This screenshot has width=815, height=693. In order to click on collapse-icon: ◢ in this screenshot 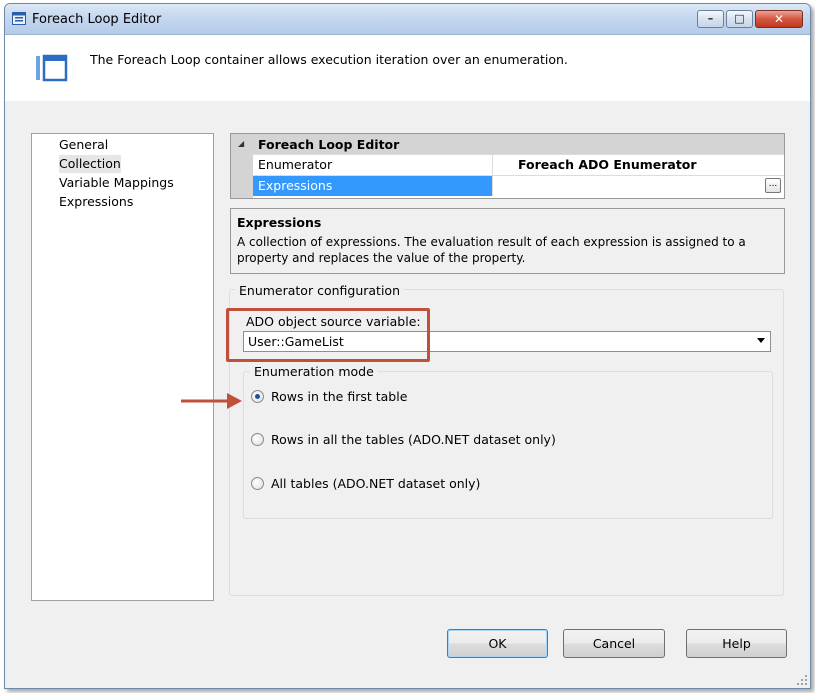, I will do `click(241, 143)`.